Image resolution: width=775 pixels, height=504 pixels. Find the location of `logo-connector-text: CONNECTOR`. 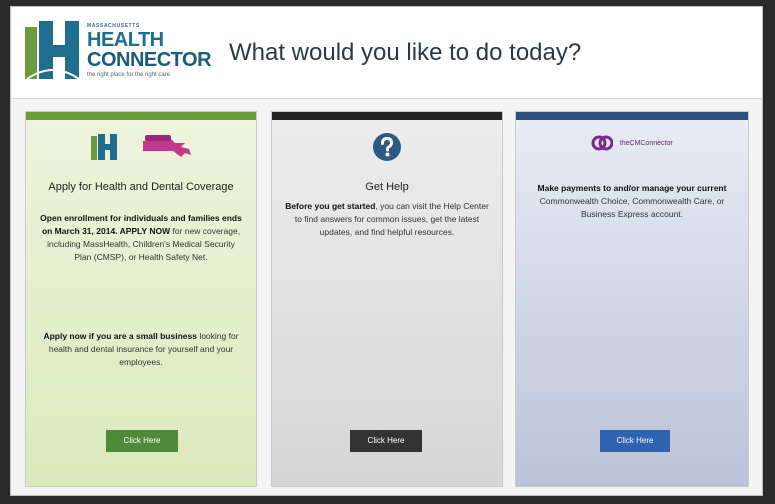

logo-connector-text: CONNECTOR is located at coordinates (149, 60).